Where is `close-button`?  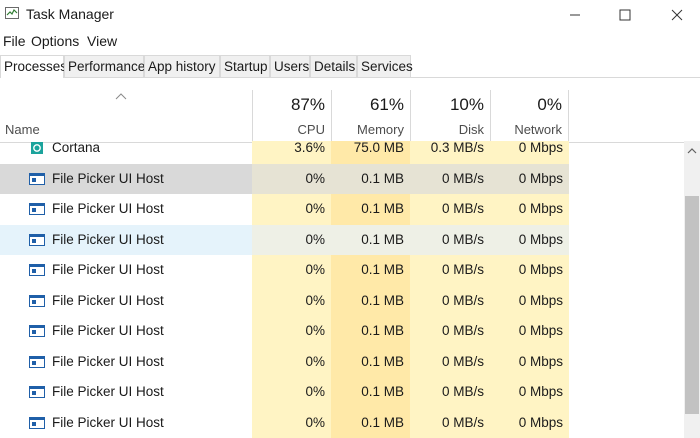 close-button is located at coordinates (677, 15).